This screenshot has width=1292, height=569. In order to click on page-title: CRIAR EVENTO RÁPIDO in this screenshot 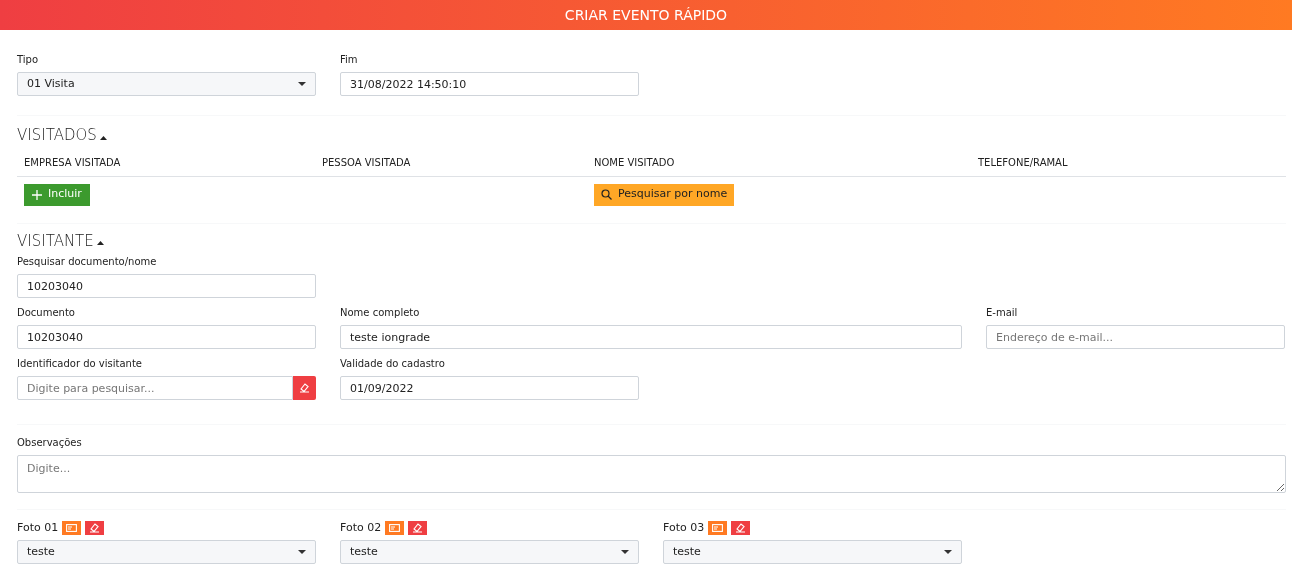, I will do `click(646, 15)`.